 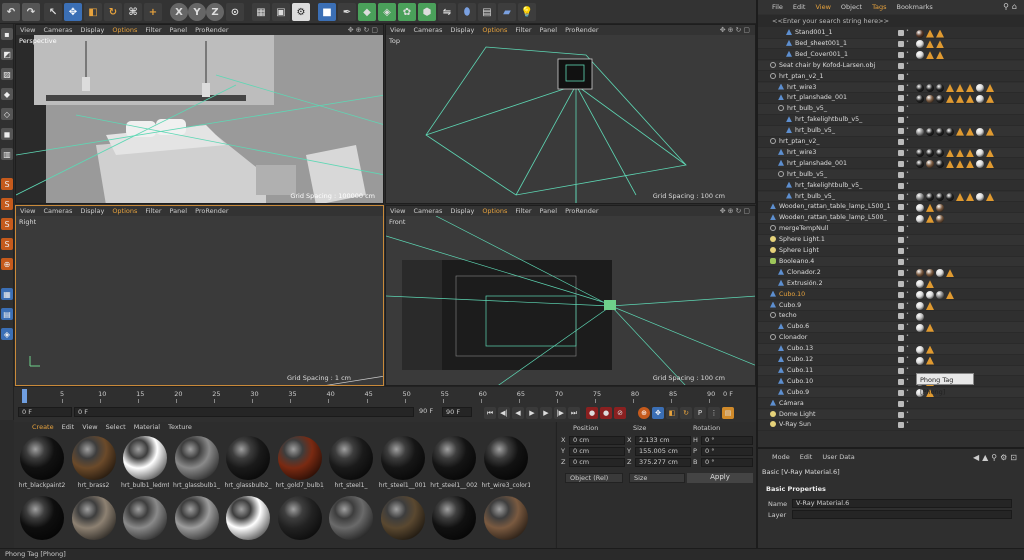 I want to click on sculpt-icon: ⊕, so click(x=7, y=264).